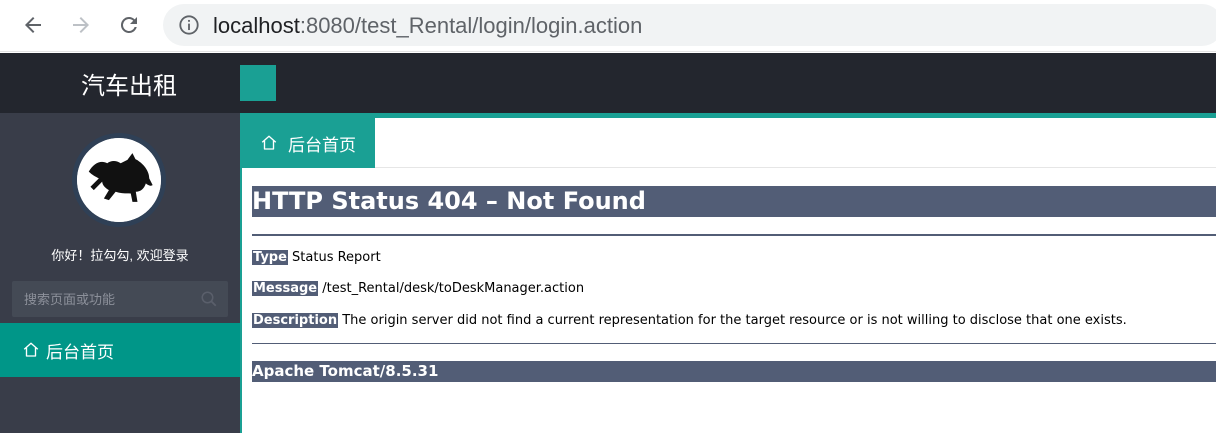 This screenshot has width=1216, height=433. What do you see at coordinates (102, 299) in the screenshot?
I see `search-input` at bounding box center [102, 299].